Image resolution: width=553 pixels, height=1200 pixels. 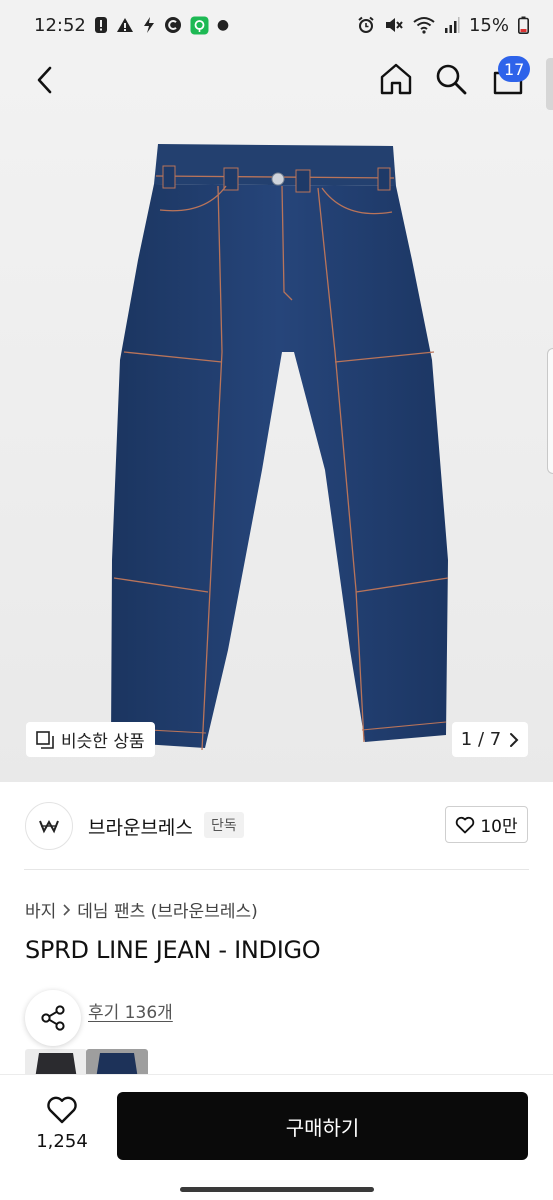 I want to click on share-icon, so click(x=53, y=1018).